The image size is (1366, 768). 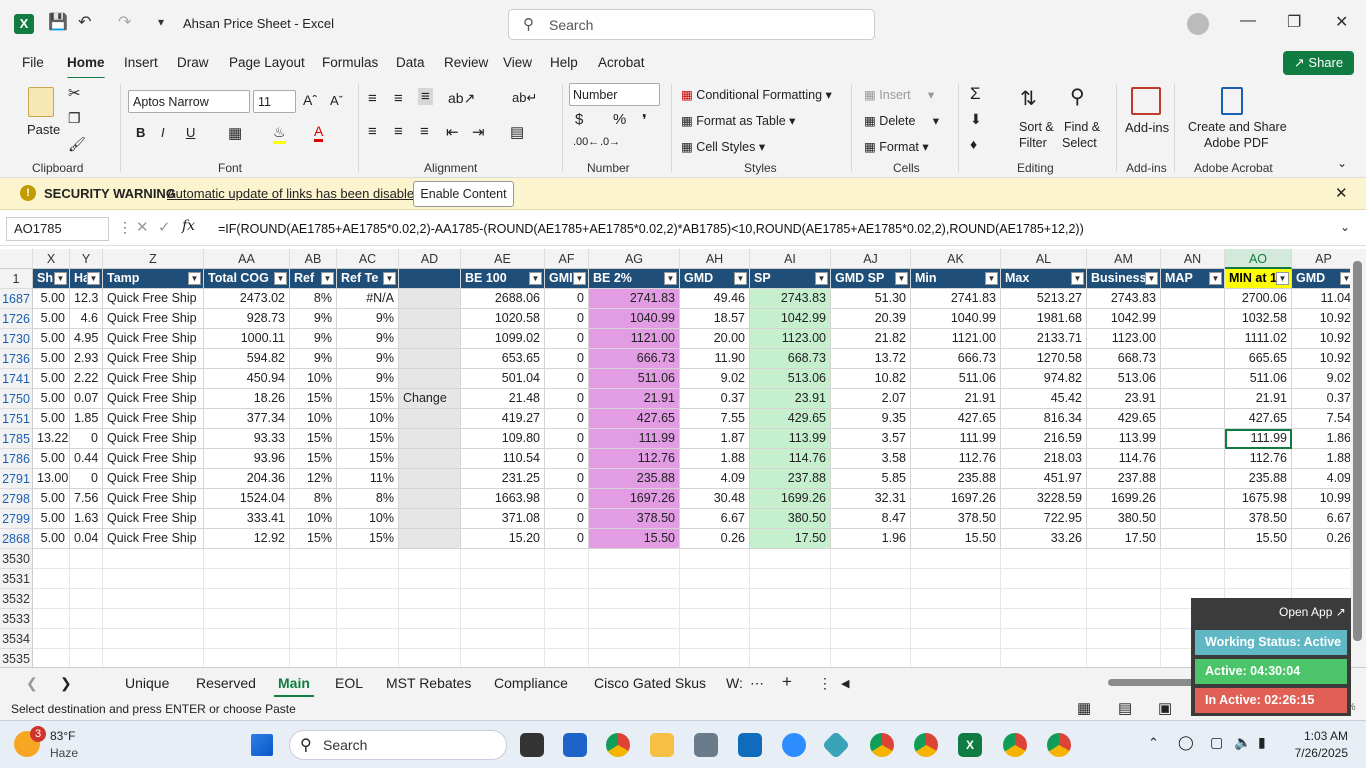 What do you see at coordinates (871, 359) in the screenshot?
I see `table-cell: 13.72` at bounding box center [871, 359].